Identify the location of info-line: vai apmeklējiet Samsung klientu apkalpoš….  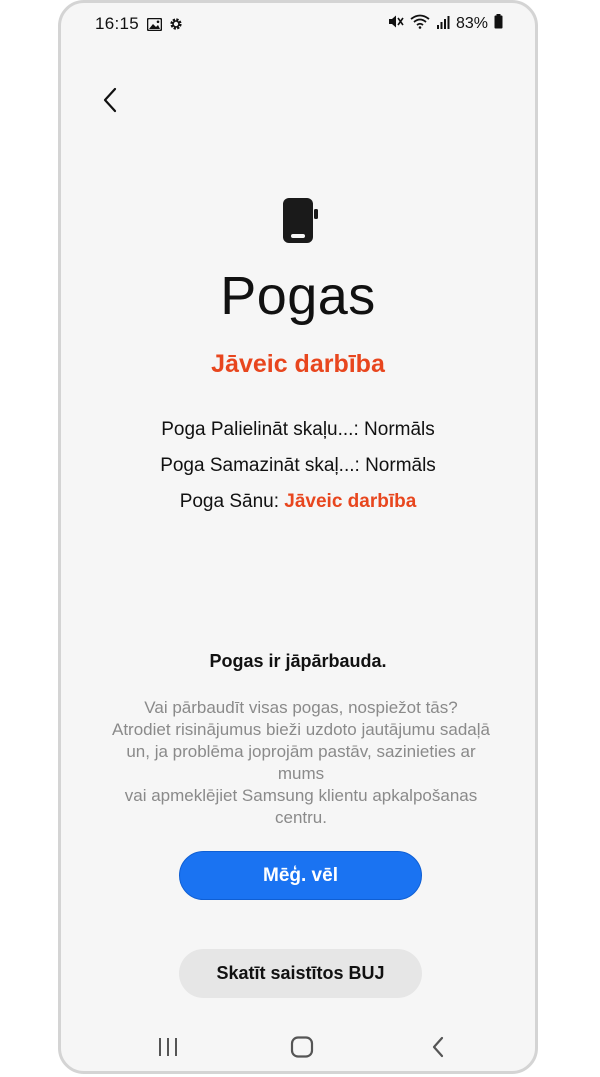
(301, 795).